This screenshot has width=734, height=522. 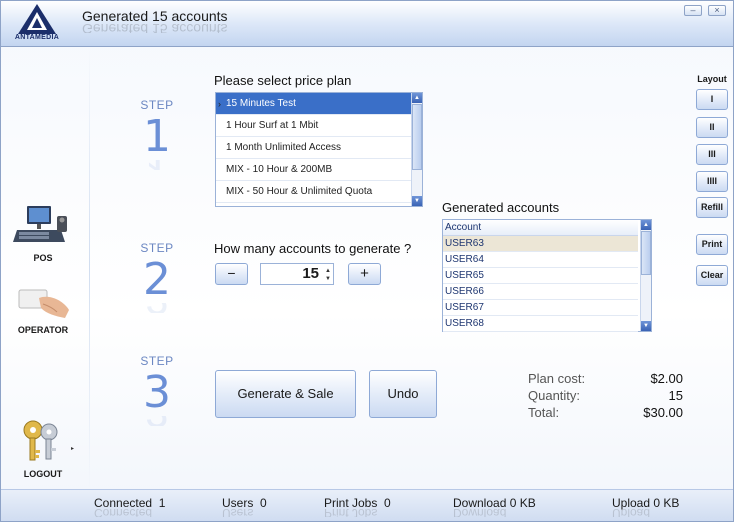 What do you see at coordinates (544, 412) in the screenshot?
I see `total-label: Total:` at bounding box center [544, 412].